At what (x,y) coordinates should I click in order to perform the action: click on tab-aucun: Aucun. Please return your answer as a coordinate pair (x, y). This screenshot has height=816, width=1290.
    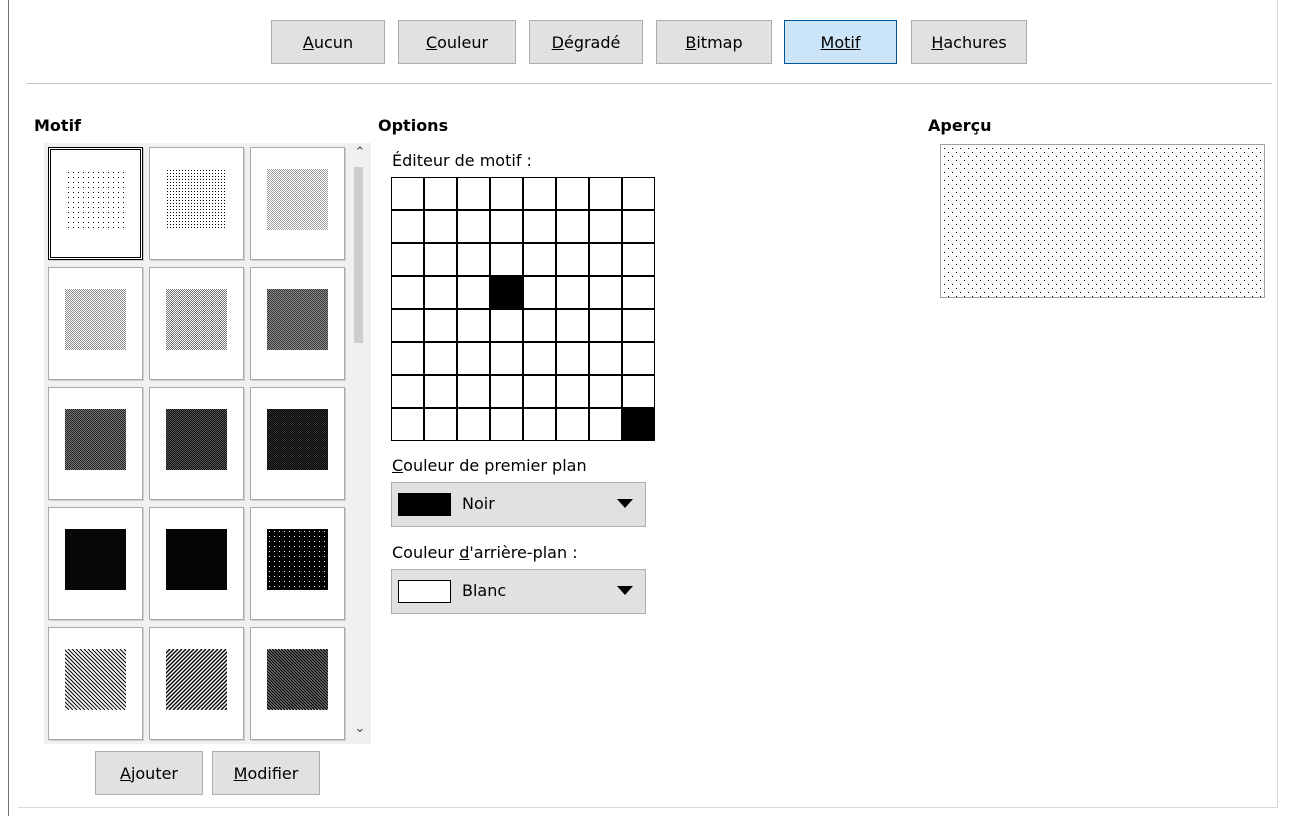
    Looking at the image, I should click on (328, 42).